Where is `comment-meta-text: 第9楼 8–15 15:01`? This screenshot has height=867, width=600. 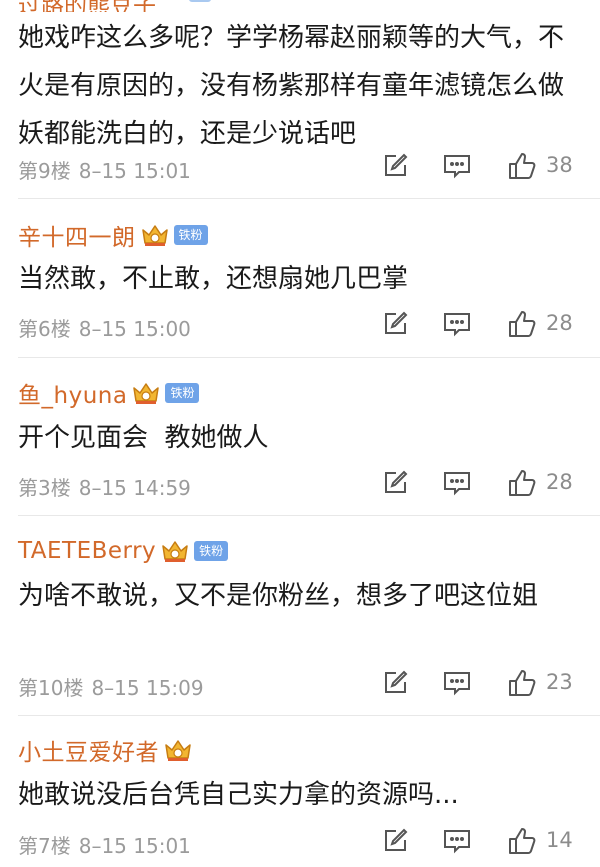
comment-meta-text: 第9楼 8–15 15:01 is located at coordinates (104, 169).